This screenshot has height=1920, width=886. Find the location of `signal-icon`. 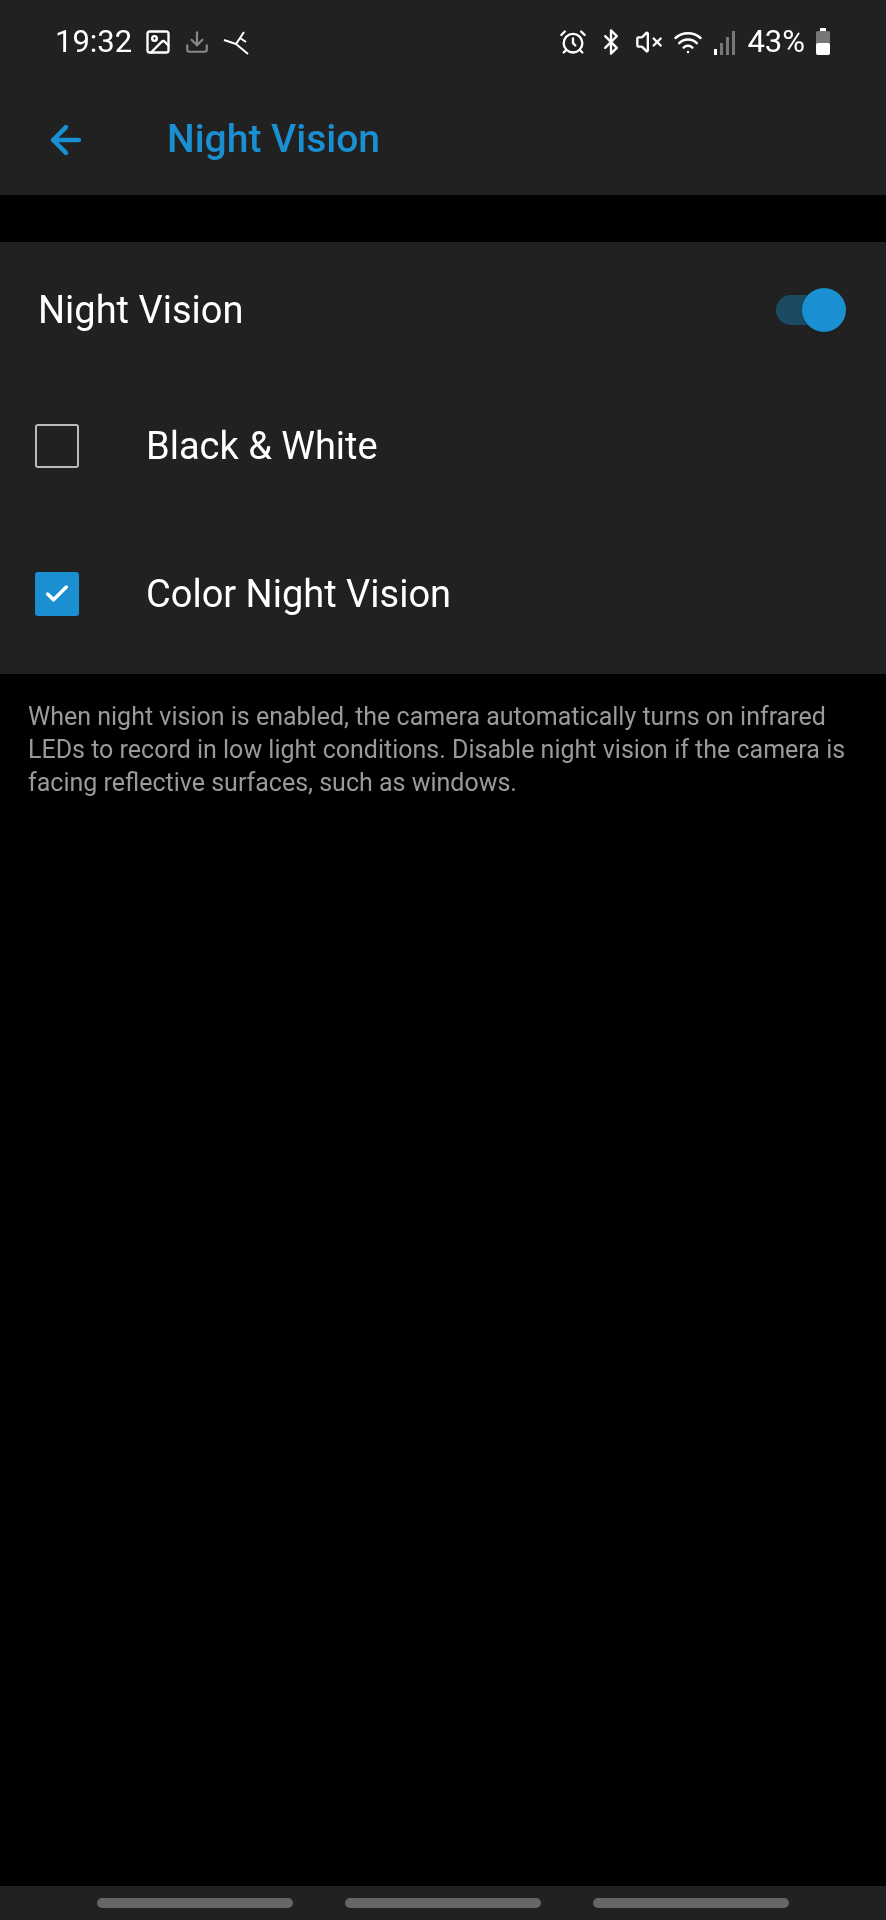

signal-icon is located at coordinates (725, 42).